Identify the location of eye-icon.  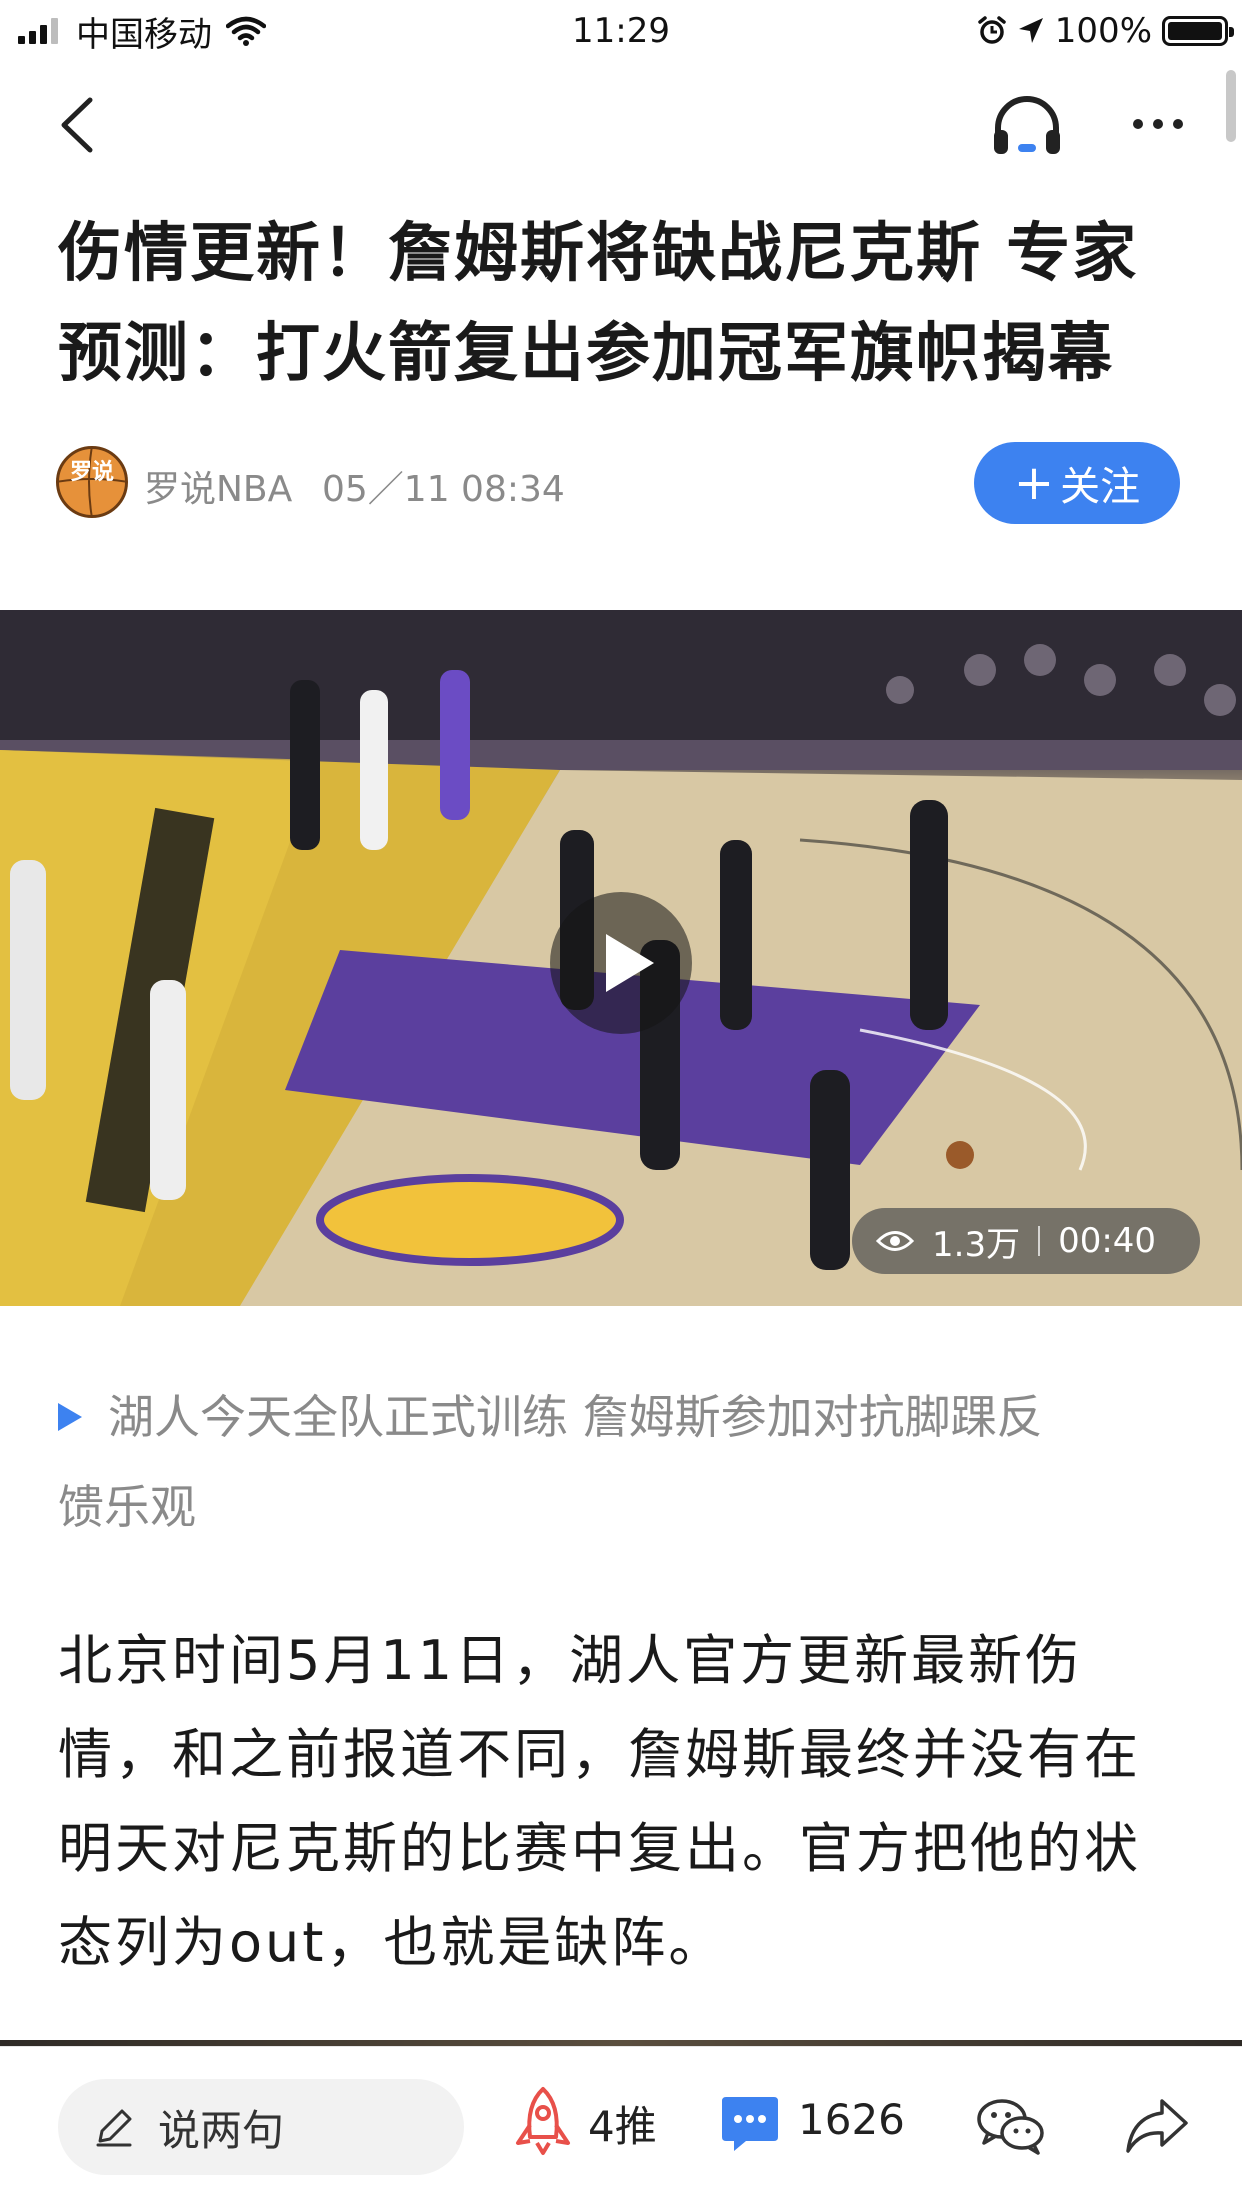
(895, 1241).